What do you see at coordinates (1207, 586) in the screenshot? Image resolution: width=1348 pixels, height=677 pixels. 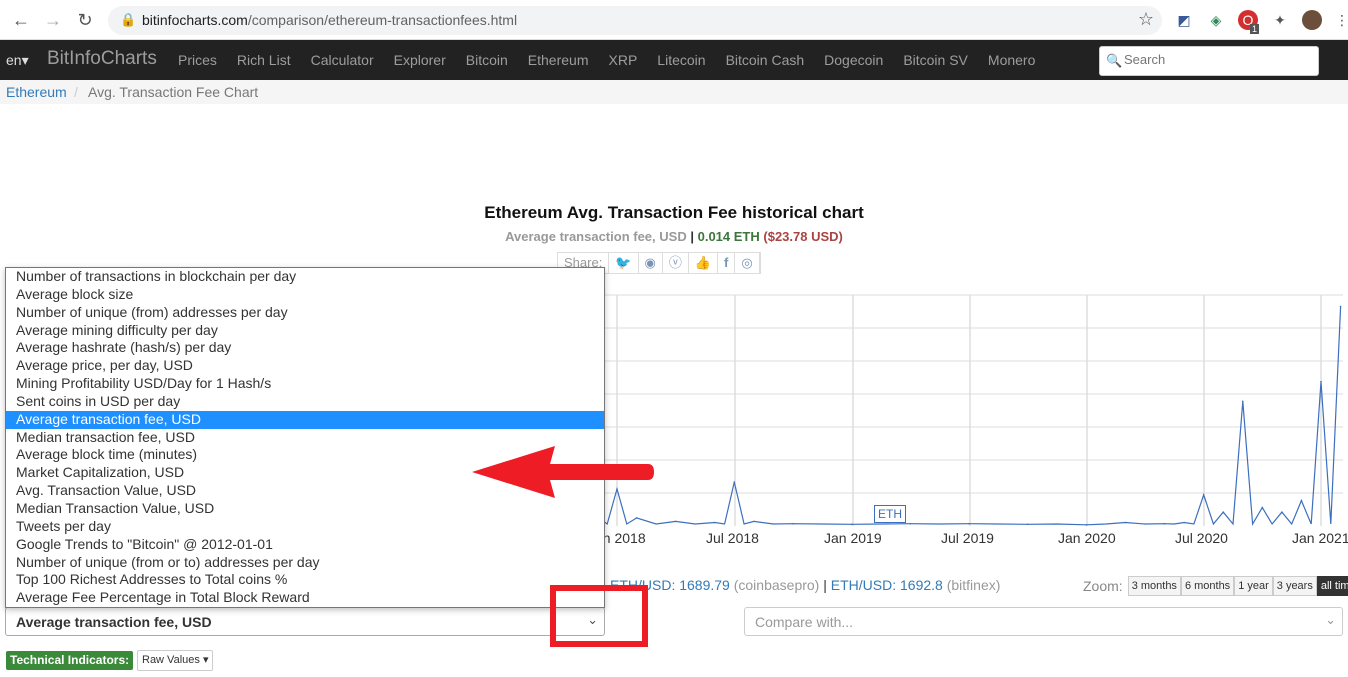 I see `zoom-6-months: 6 months` at bounding box center [1207, 586].